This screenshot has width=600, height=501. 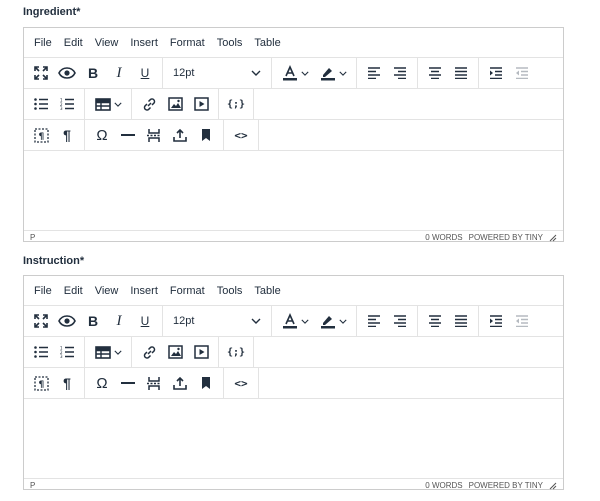 I want to click on resize-grip-icon, so click(x=553, y=485).